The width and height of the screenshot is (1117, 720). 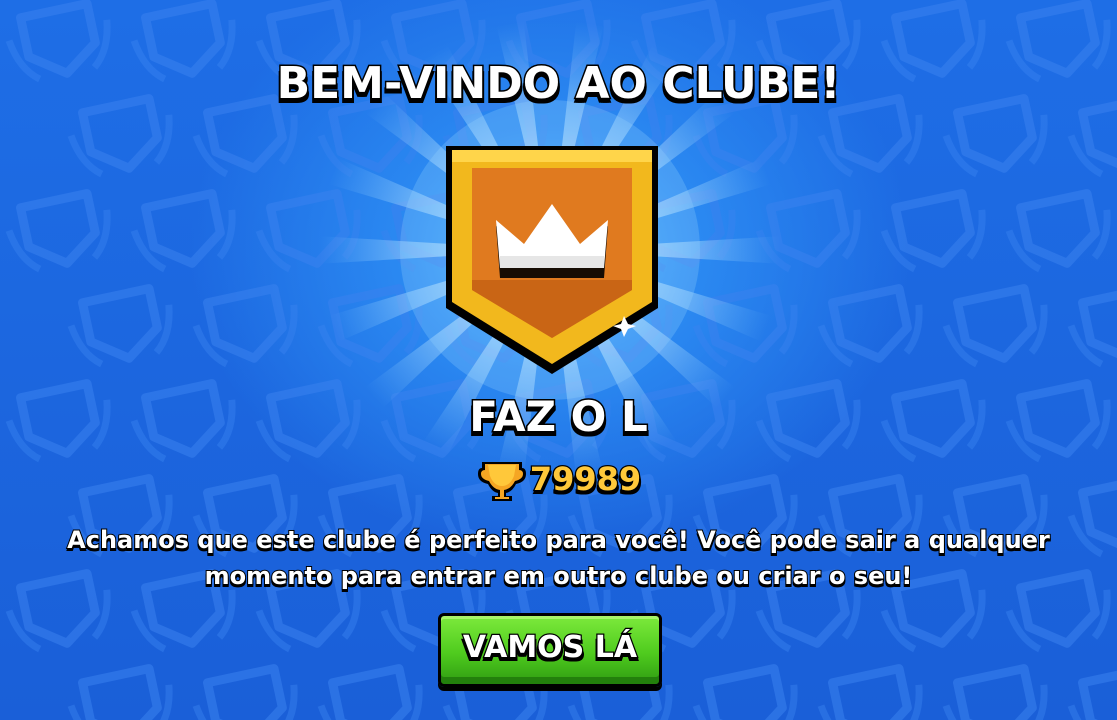 What do you see at coordinates (586, 479) in the screenshot?
I see `trophy-count: 79989` at bounding box center [586, 479].